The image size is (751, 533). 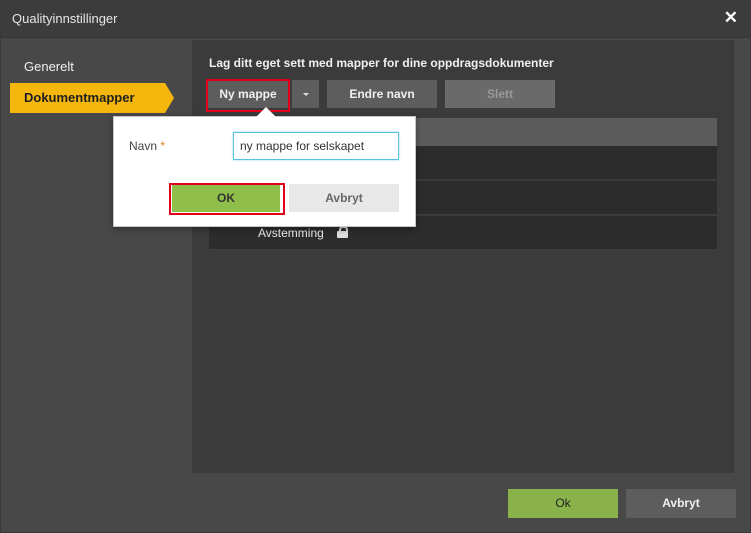 What do you see at coordinates (147, 146) in the screenshot?
I see `name-label: Navn *` at bounding box center [147, 146].